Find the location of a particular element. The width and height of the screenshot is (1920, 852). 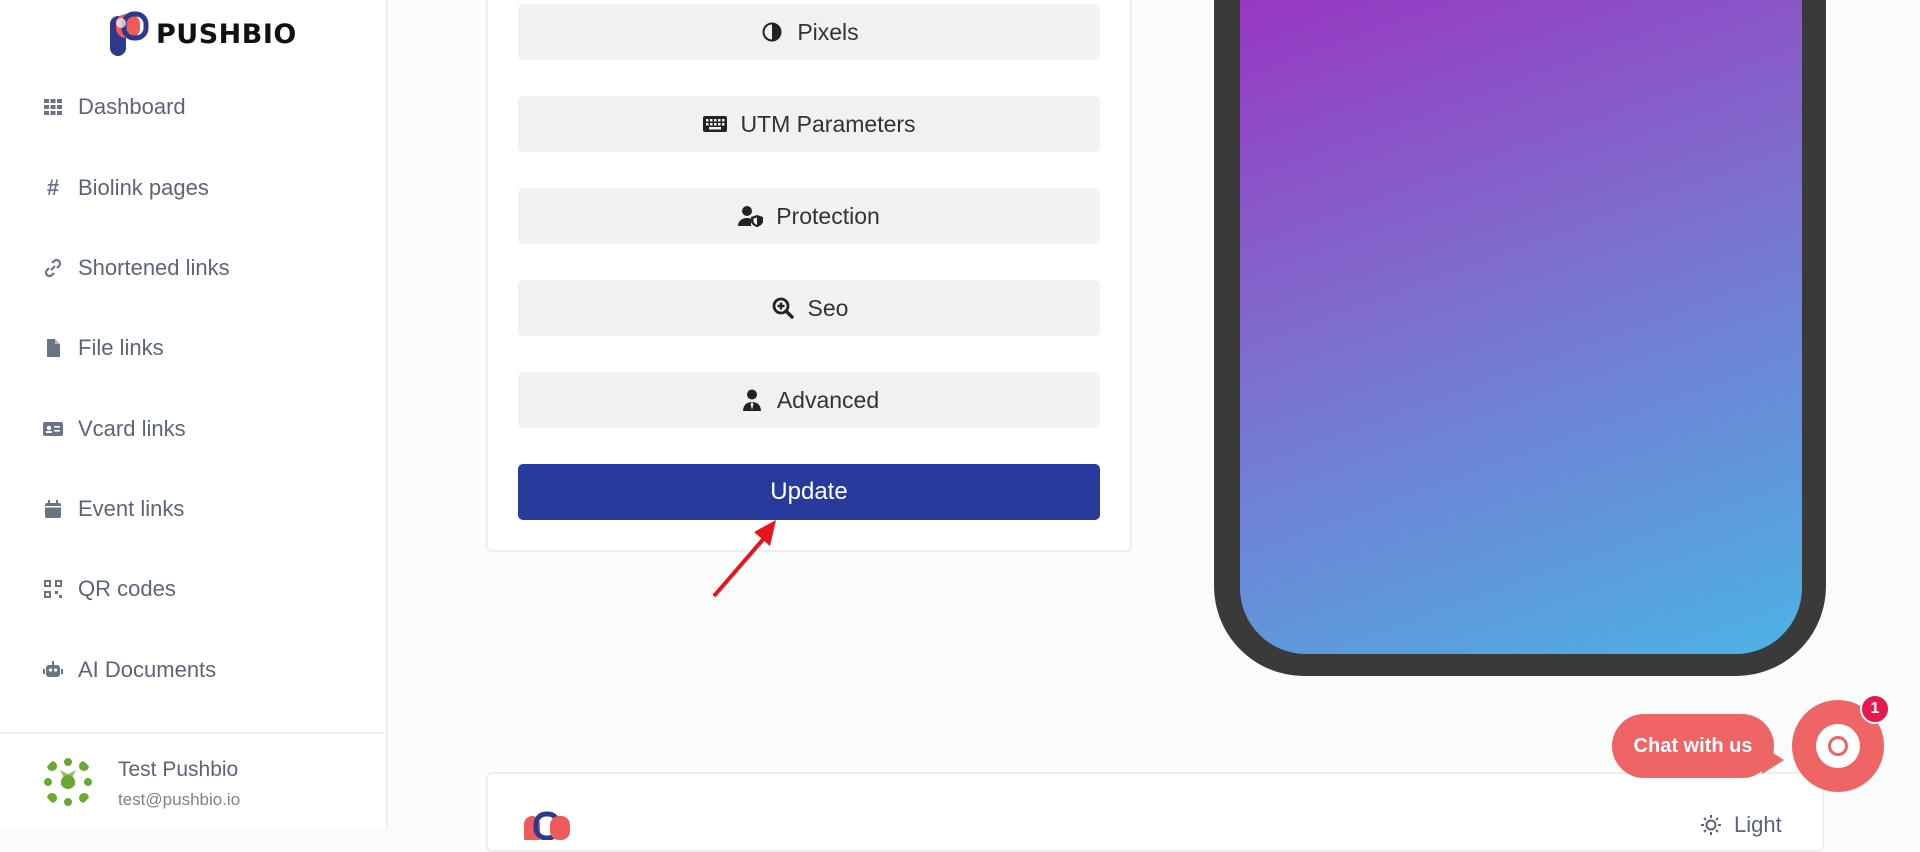

advanced-button: Advanced is located at coordinates (809, 400).